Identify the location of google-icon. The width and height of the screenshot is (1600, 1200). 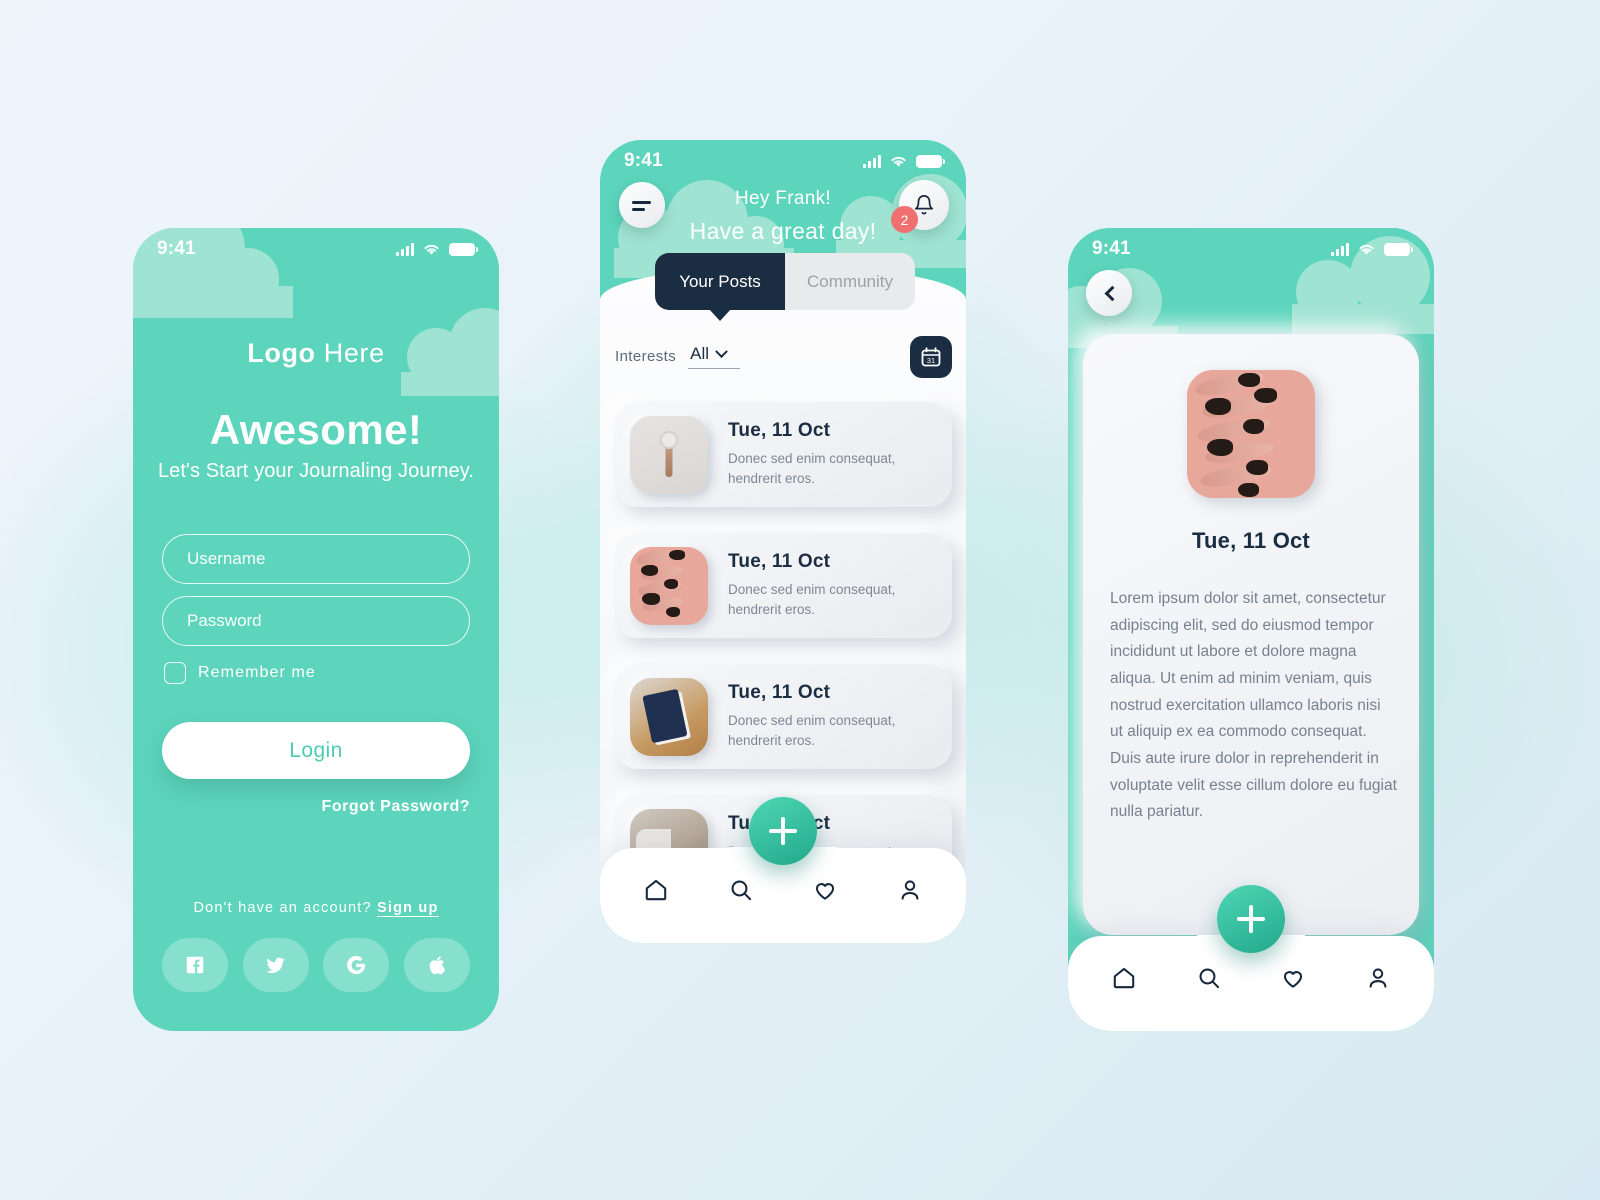
(356, 965).